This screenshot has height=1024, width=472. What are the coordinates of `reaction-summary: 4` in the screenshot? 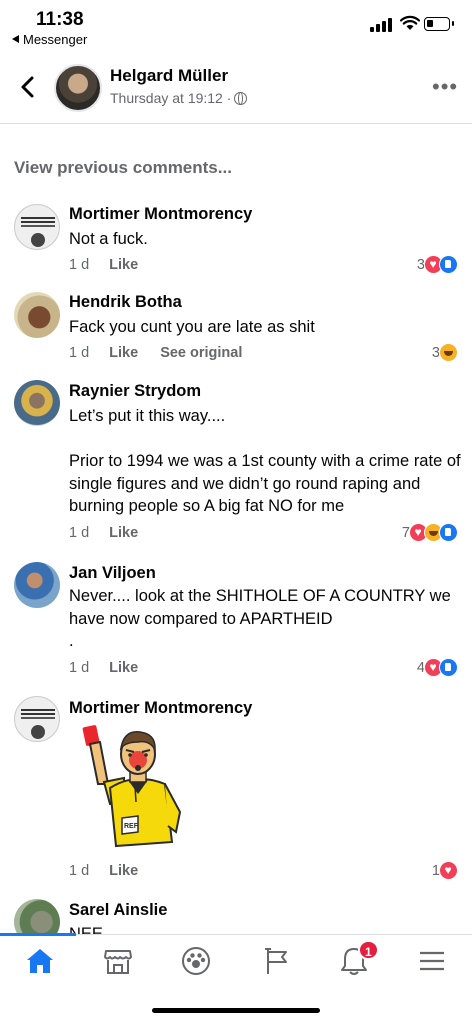 It's located at (437, 667).